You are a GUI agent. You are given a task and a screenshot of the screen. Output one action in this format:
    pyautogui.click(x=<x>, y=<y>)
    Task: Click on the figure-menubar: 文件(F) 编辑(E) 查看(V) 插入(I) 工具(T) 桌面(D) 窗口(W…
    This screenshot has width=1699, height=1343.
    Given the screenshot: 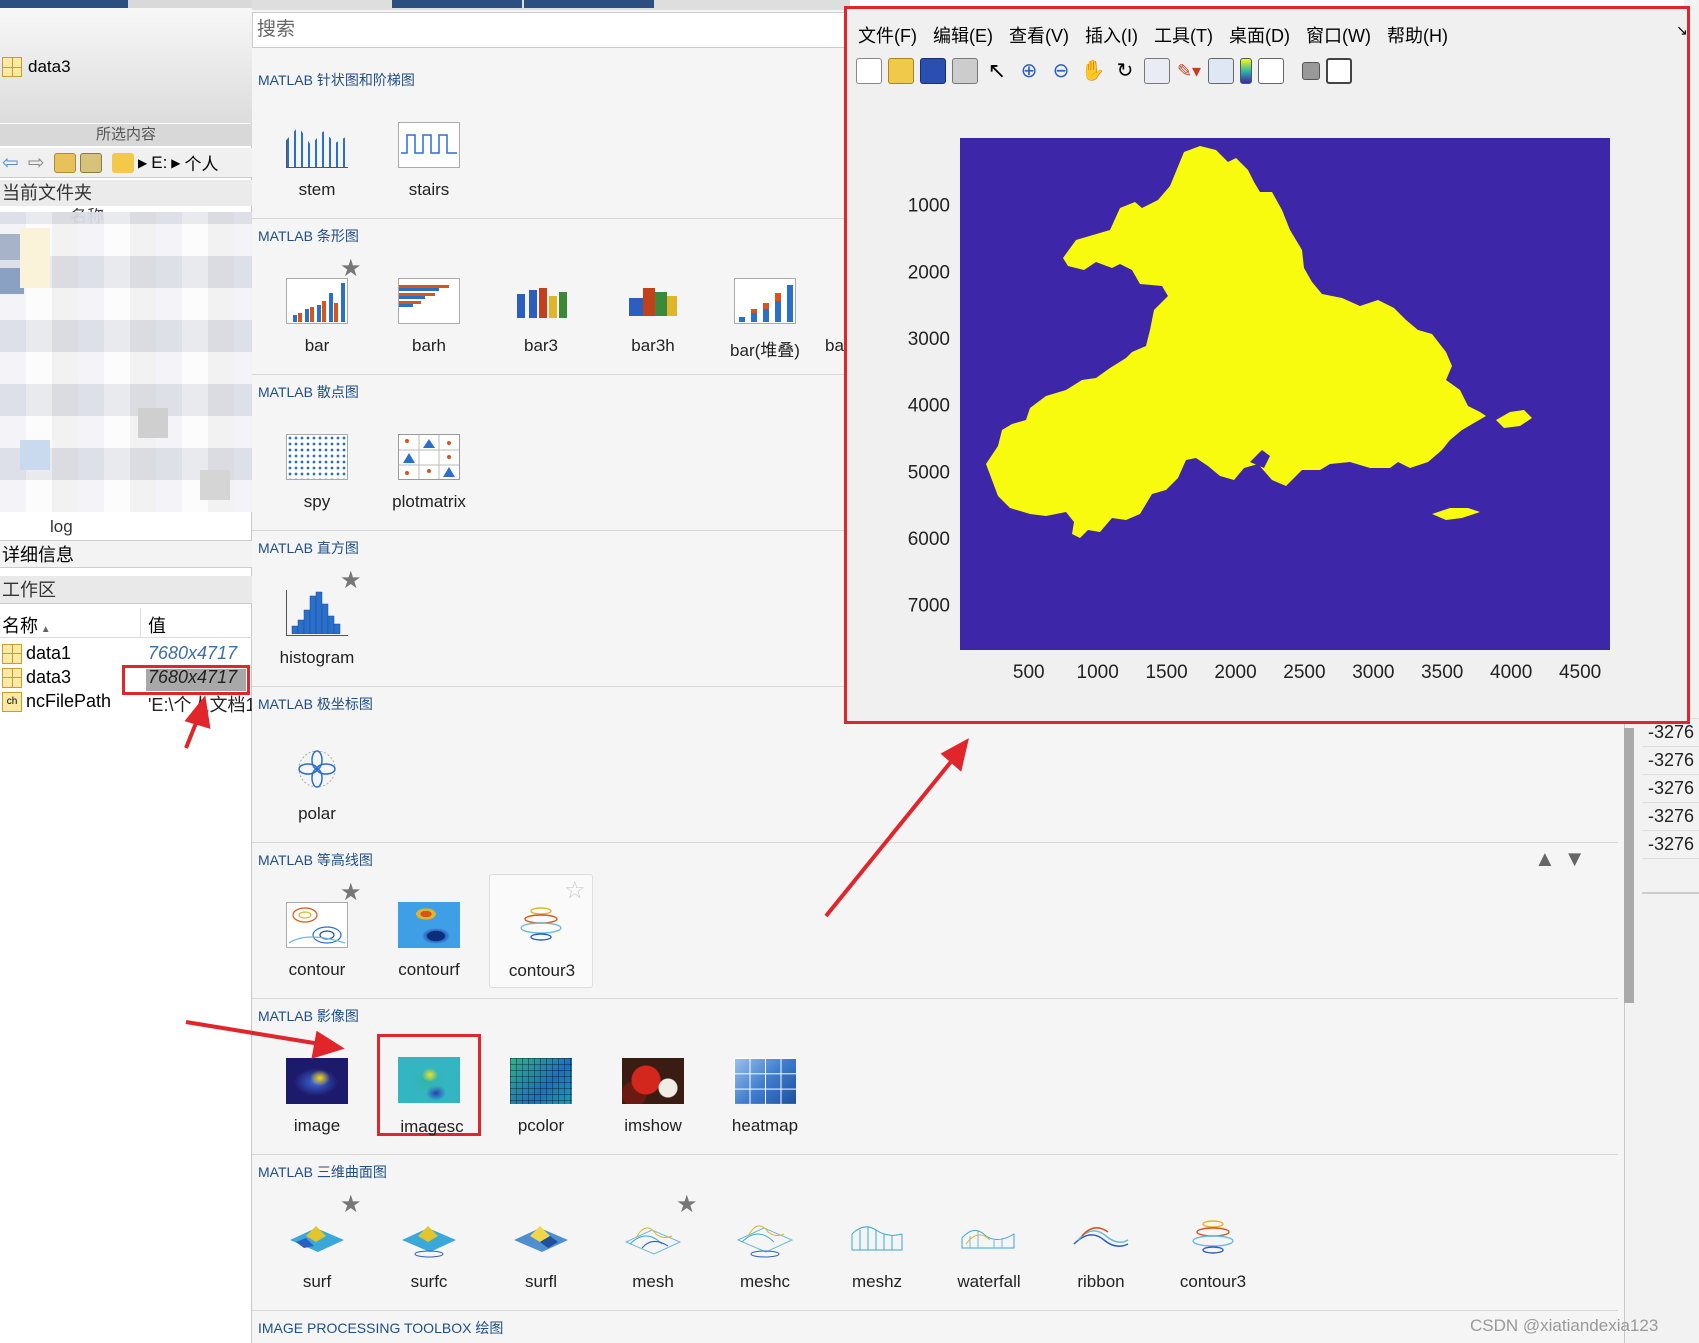 What is the action you would take?
    pyautogui.click(x=1273, y=35)
    